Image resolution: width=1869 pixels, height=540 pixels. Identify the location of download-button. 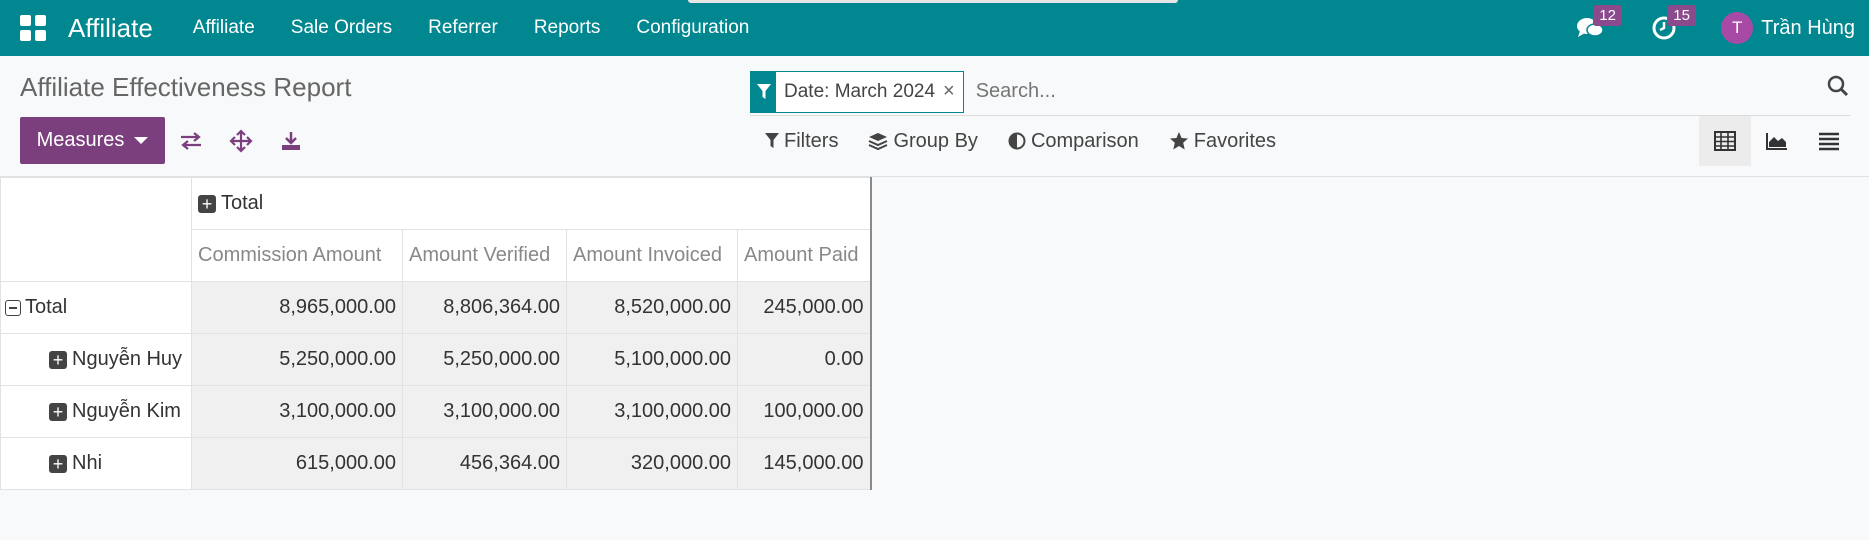
(291, 141).